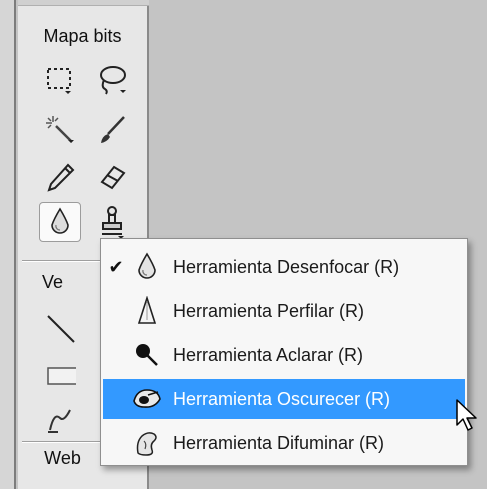  Describe the element at coordinates (466, 415) in the screenshot. I see `mouse-pointer-icon` at that location.